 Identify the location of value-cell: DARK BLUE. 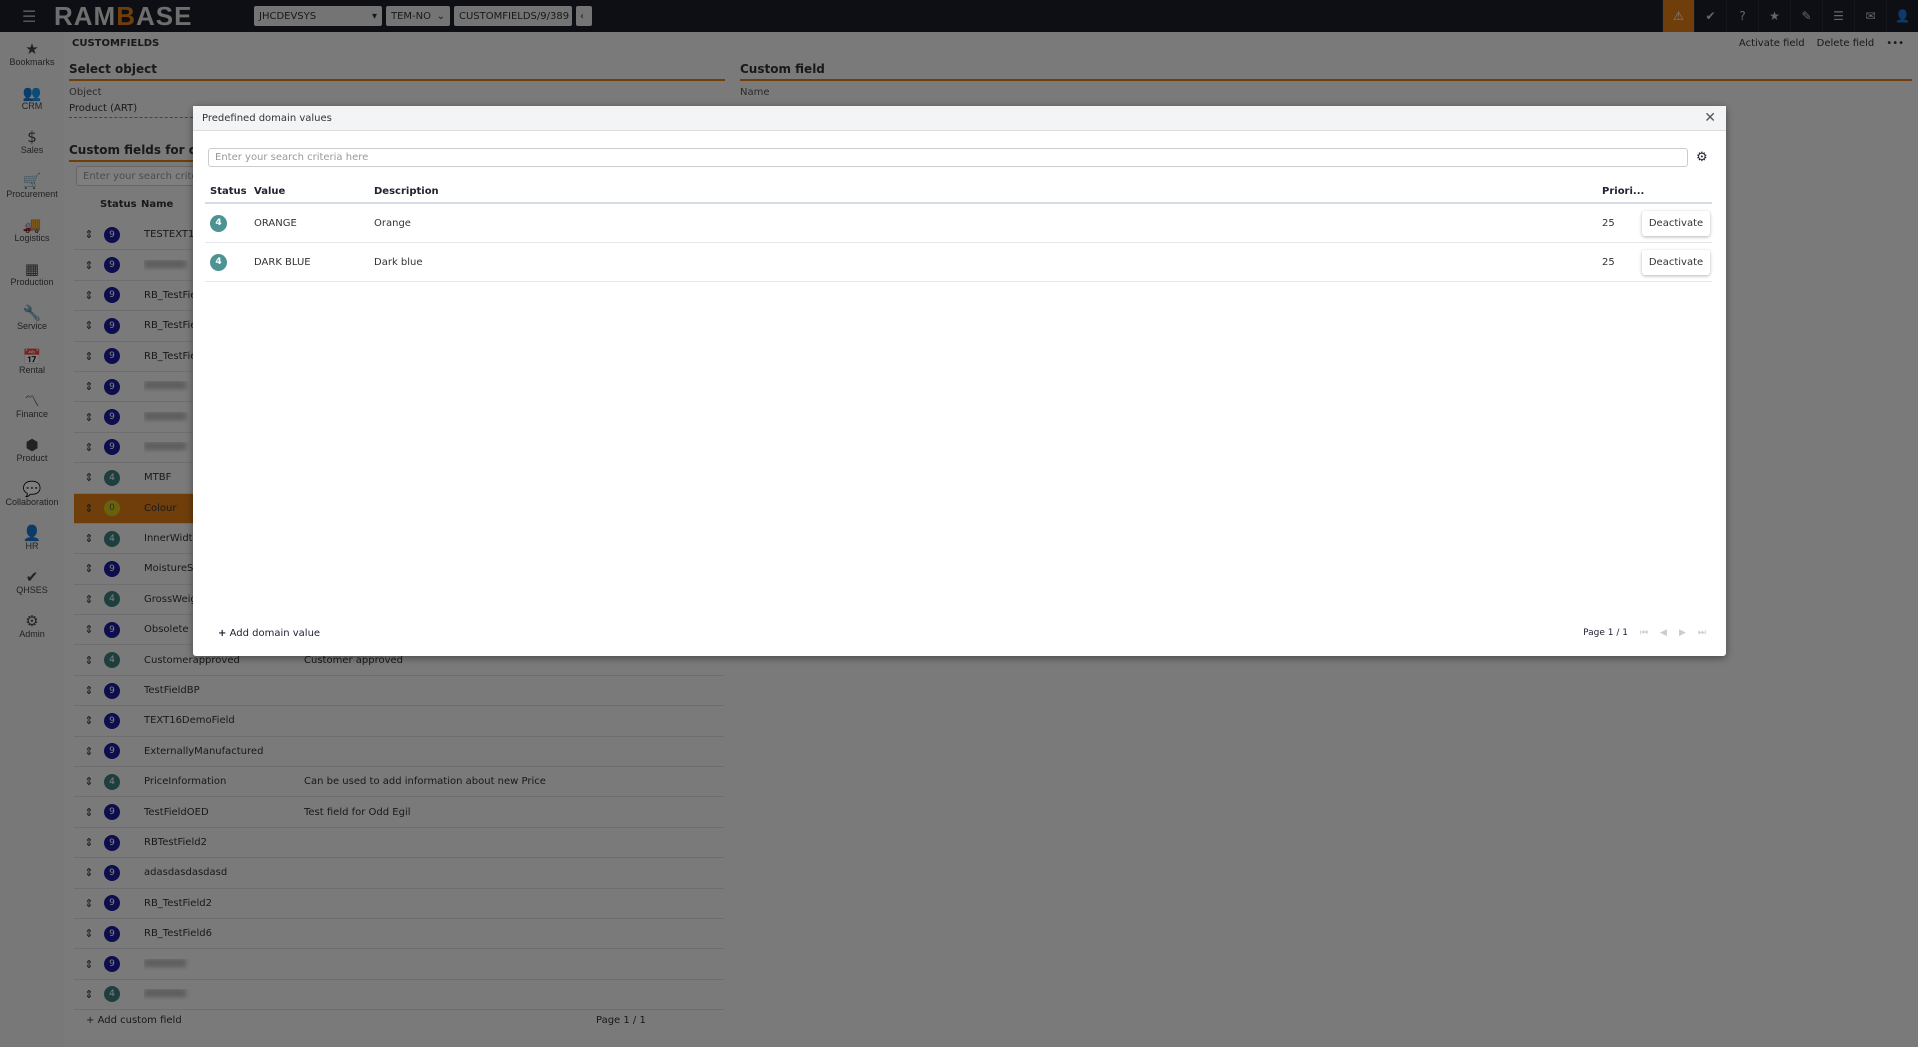
(282, 262).